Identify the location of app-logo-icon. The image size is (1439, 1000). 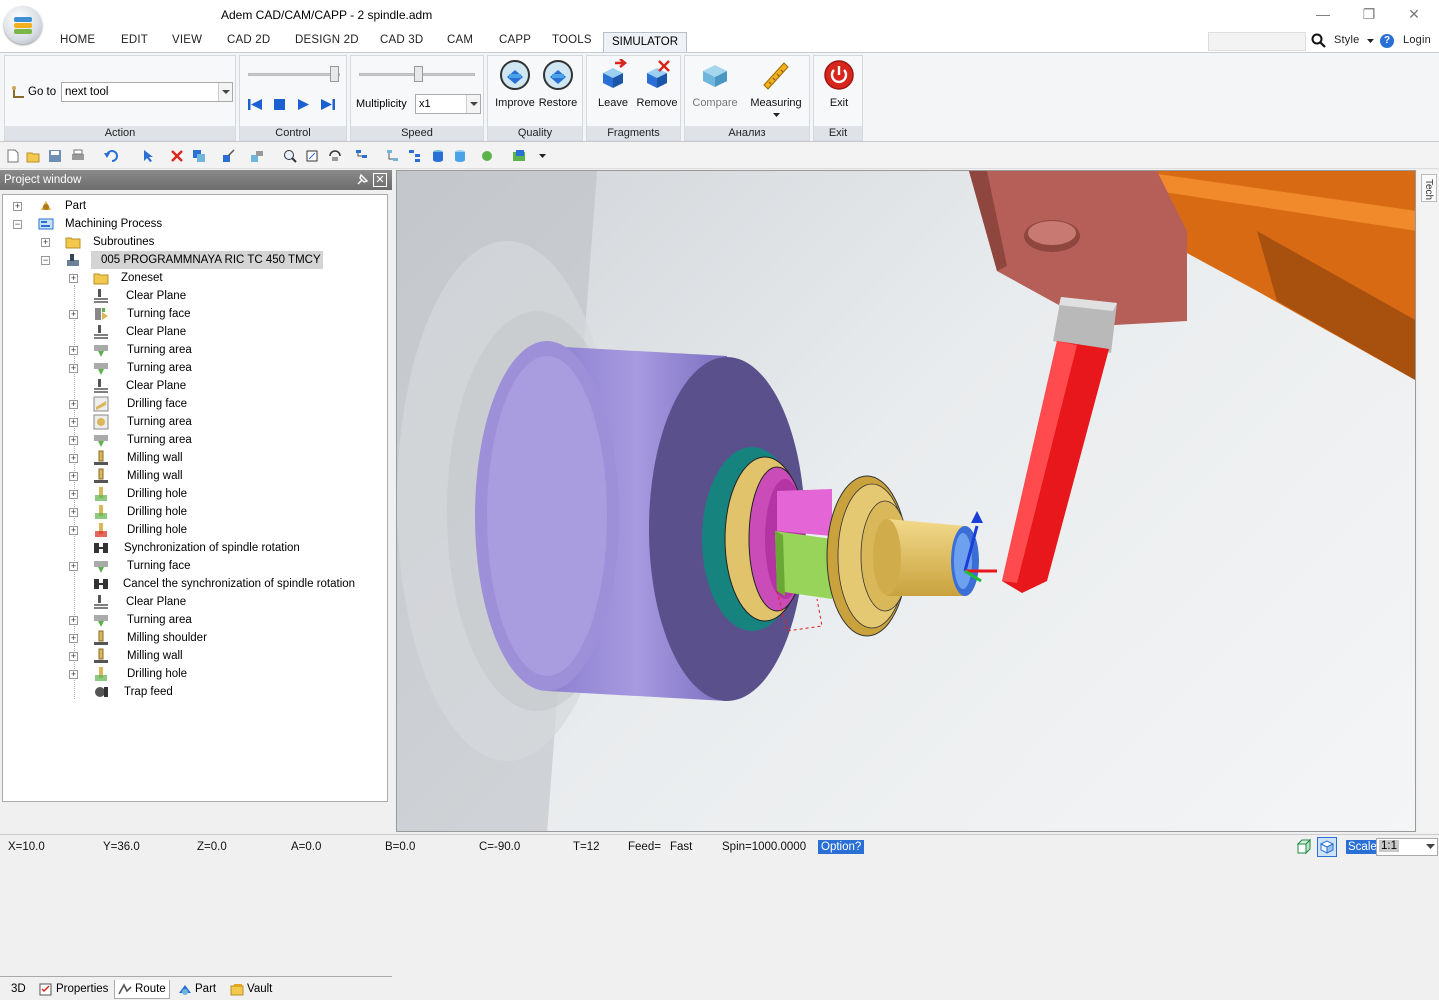
(23, 25).